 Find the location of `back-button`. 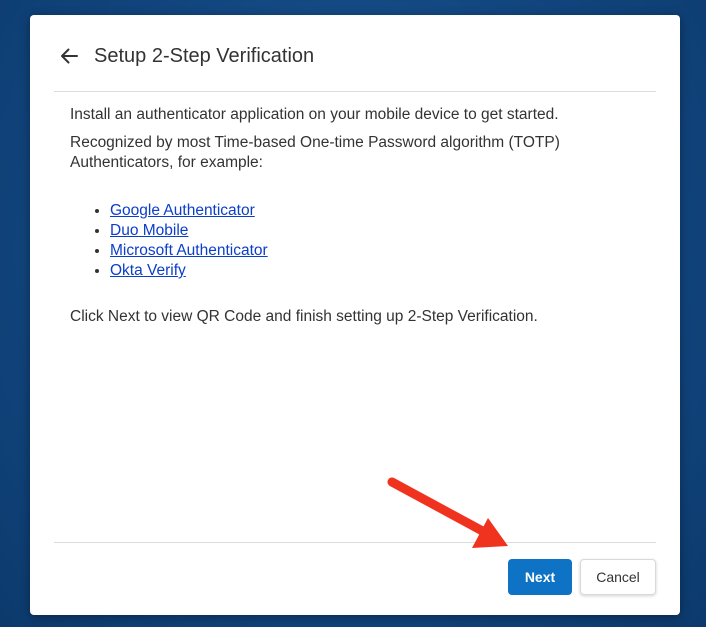

back-button is located at coordinates (69, 56).